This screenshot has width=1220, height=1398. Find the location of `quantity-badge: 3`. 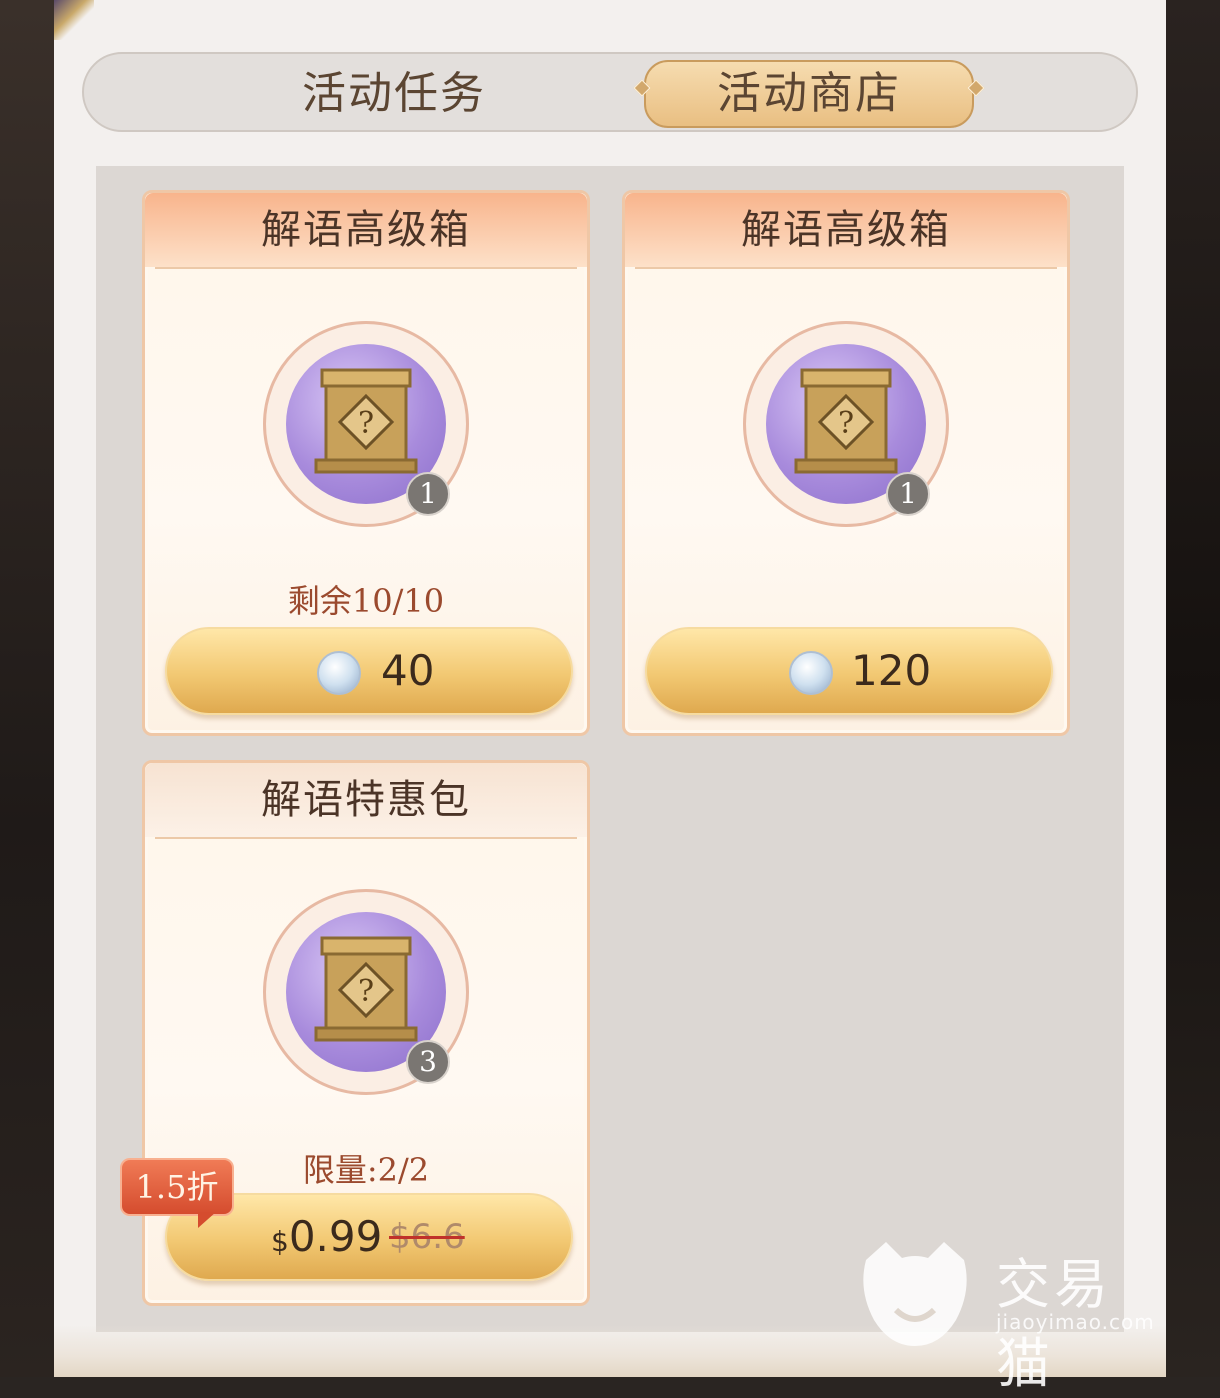

quantity-badge: 3 is located at coordinates (428, 1062).